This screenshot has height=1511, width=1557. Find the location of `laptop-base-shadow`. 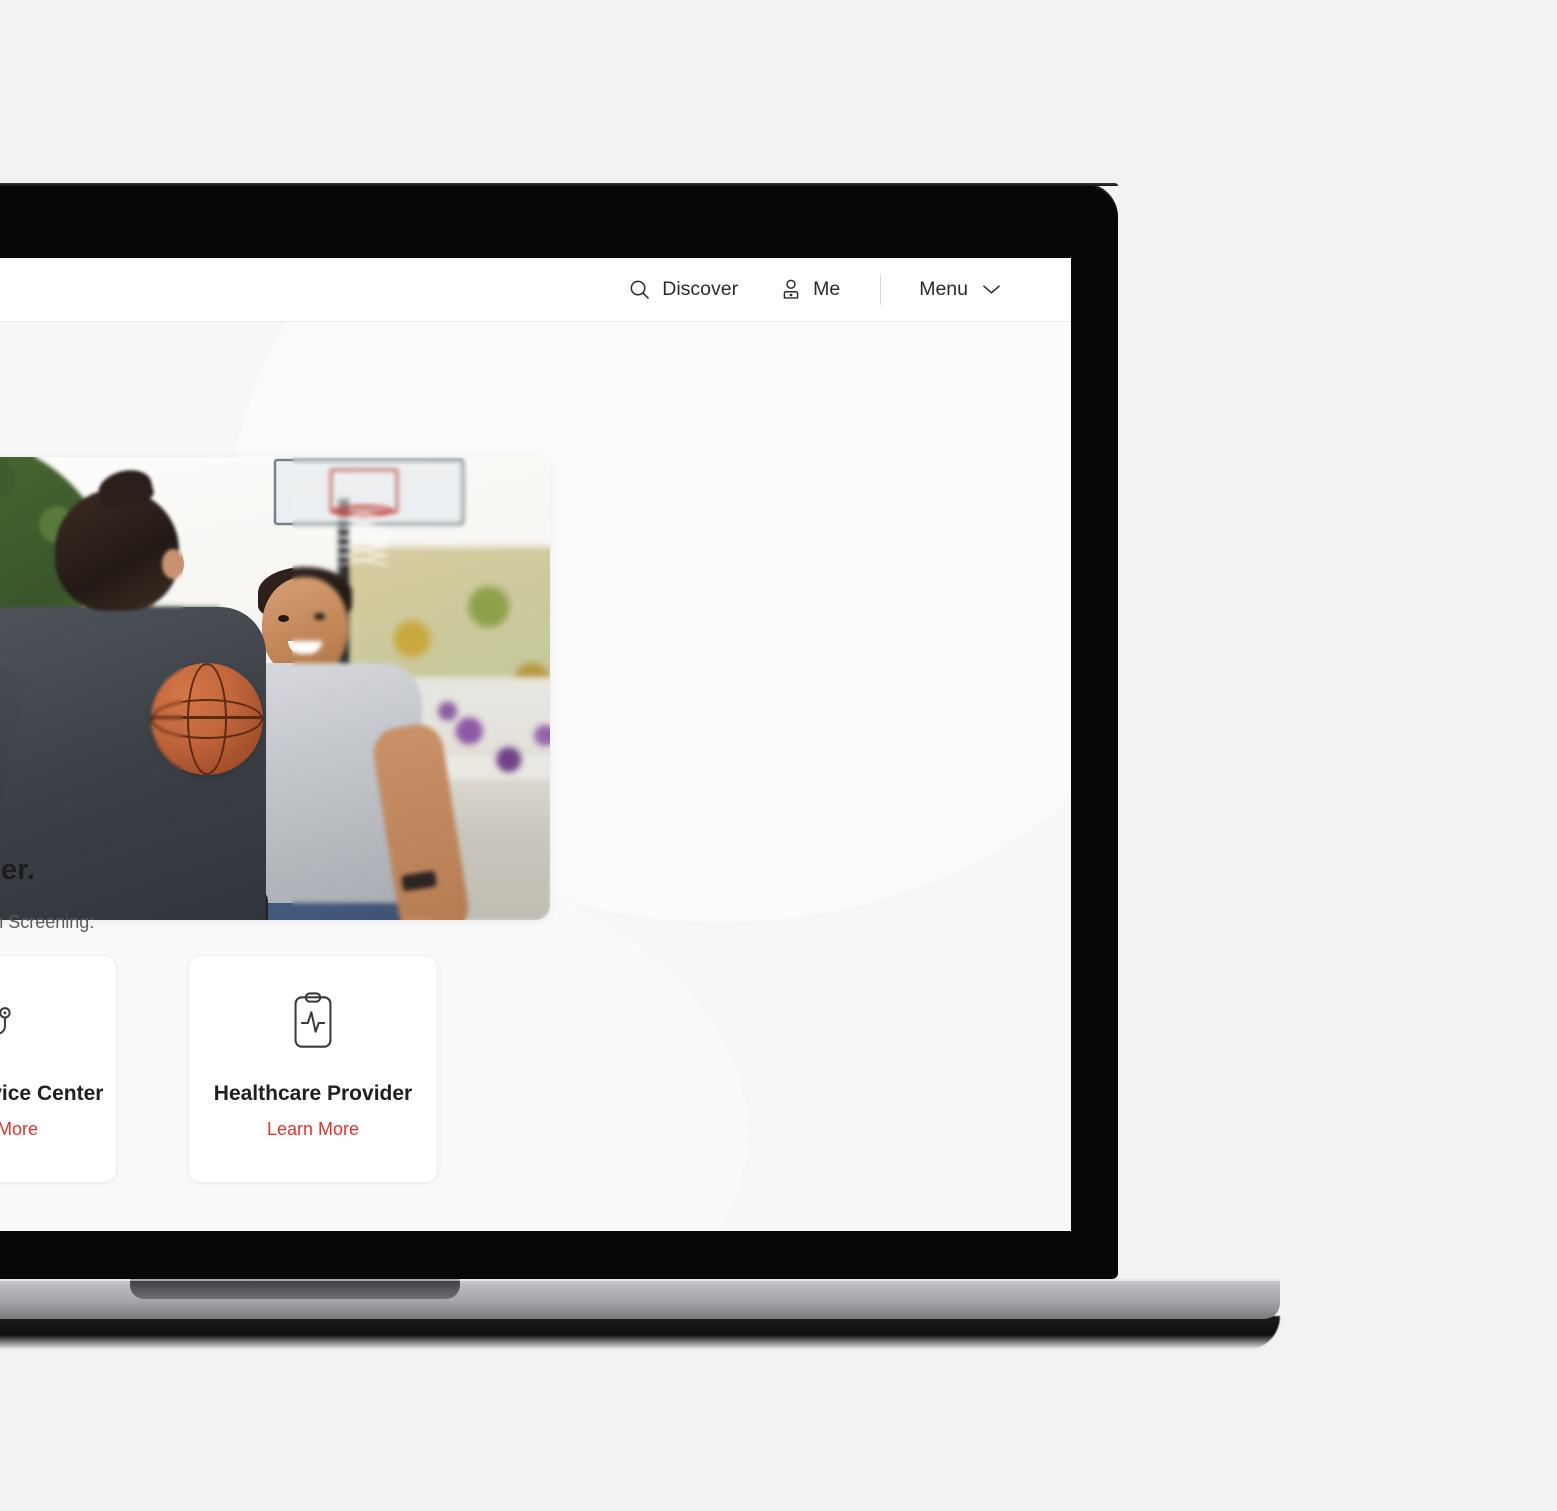

laptop-base-shadow is located at coordinates (640, 1333).